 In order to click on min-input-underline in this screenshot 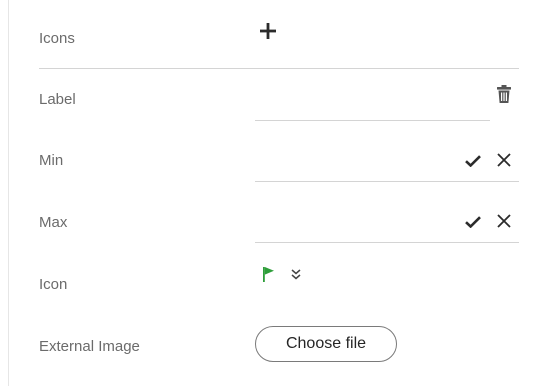, I will do `click(387, 181)`.